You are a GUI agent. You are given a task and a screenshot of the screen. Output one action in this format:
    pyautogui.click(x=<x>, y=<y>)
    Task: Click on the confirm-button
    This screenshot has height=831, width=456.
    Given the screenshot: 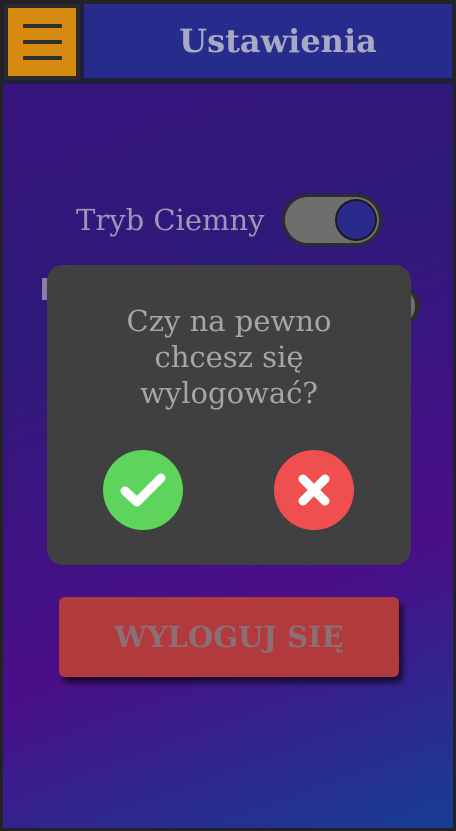 What is the action you would take?
    pyautogui.click(x=143, y=490)
    